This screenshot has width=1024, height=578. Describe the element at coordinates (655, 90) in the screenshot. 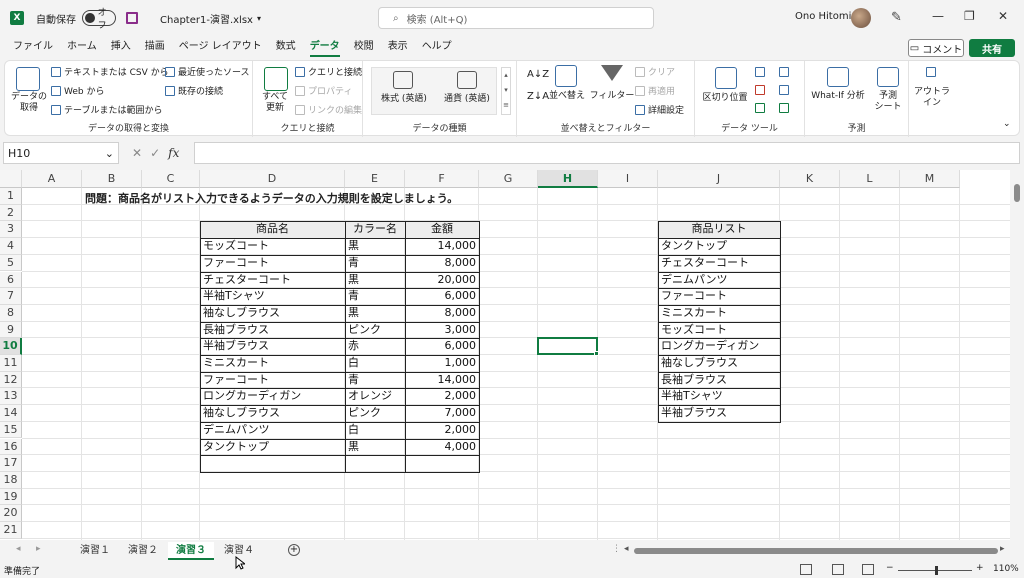

I see `reapply-button: 再適用` at that location.